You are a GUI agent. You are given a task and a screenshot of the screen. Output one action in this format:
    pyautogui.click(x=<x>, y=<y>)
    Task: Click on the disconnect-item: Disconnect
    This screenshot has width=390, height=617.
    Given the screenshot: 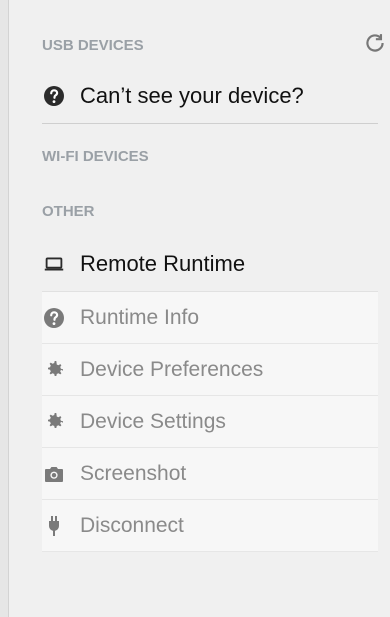 What is the action you would take?
    pyautogui.click(x=210, y=526)
    